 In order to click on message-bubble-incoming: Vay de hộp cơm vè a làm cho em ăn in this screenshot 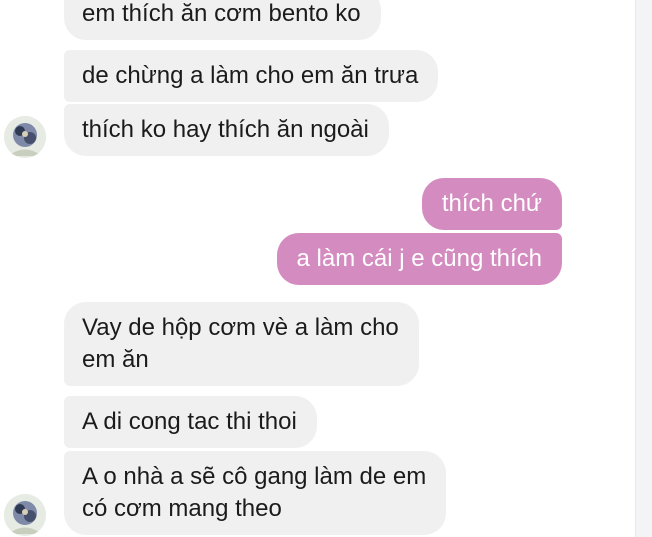, I will do `click(241, 344)`.